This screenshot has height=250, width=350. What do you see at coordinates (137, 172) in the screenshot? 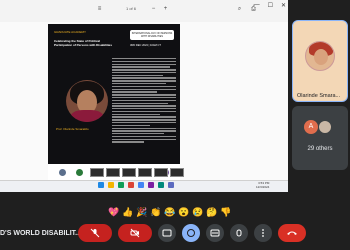
I see `taskbar-previews` at bounding box center [137, 172].